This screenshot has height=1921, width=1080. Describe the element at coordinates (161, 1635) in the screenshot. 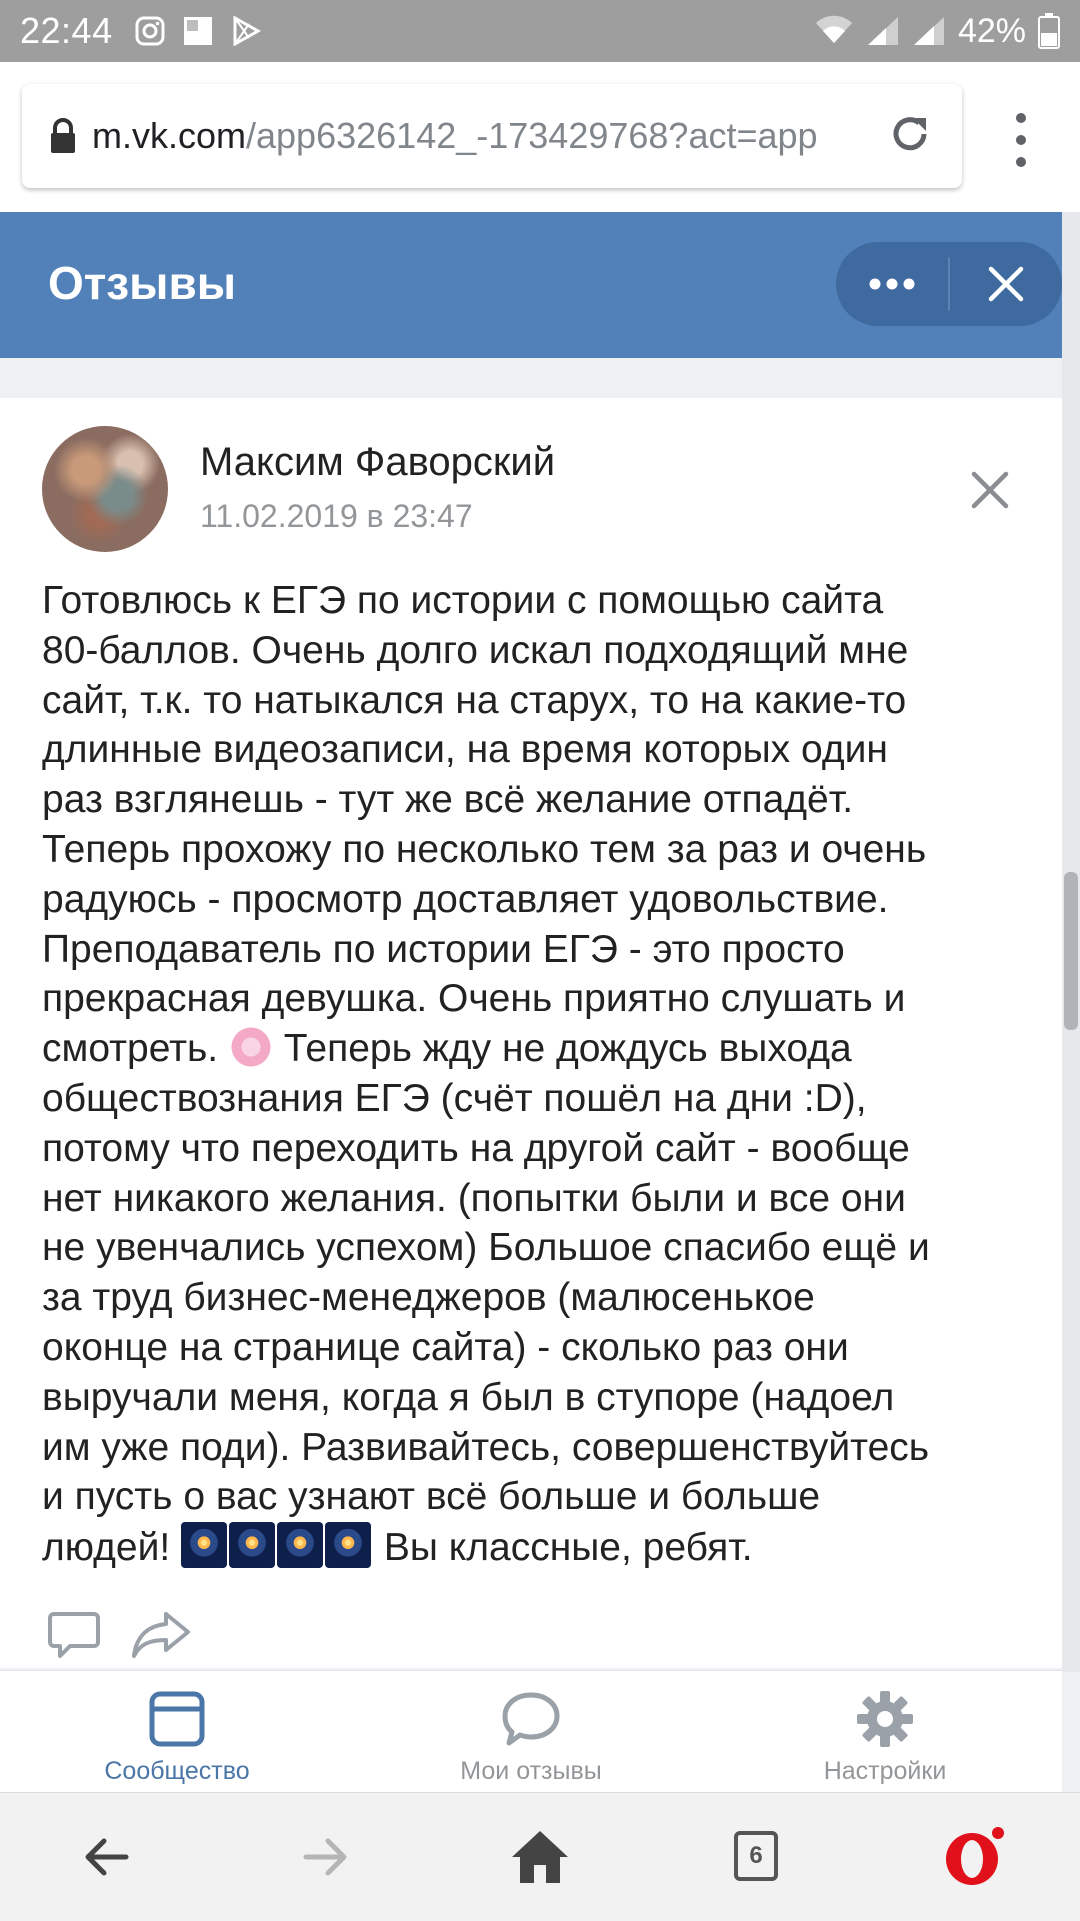

I see `share-icon` at that location.